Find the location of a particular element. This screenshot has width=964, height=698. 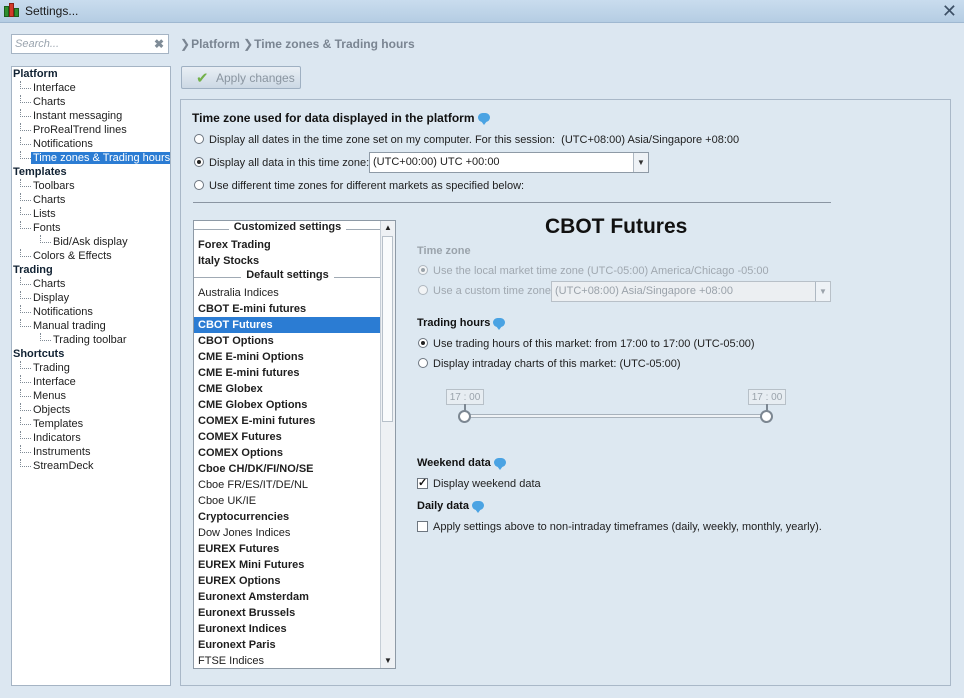

list-item: CBOT Futures is located at coordinates (287, 325).